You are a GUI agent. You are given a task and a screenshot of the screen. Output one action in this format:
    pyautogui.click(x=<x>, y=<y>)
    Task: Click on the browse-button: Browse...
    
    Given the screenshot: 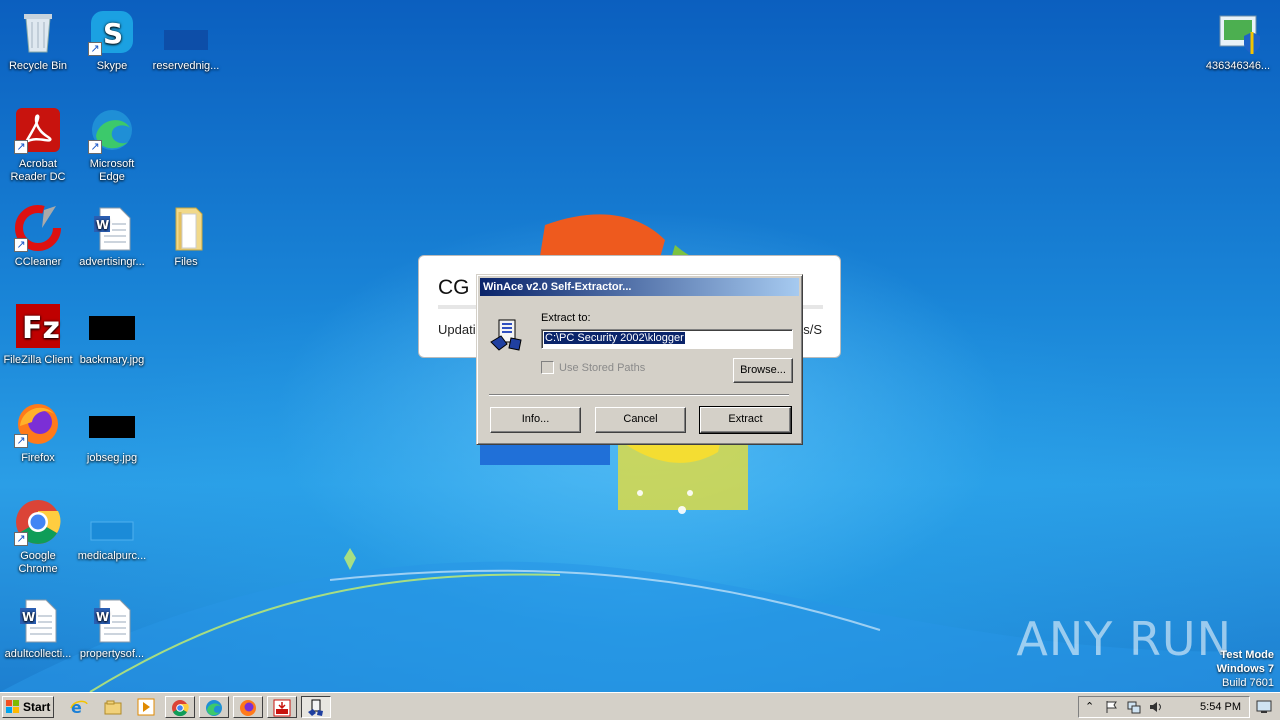 What is the action you would take?
    pyautogui.click(x=763, y=370)
    